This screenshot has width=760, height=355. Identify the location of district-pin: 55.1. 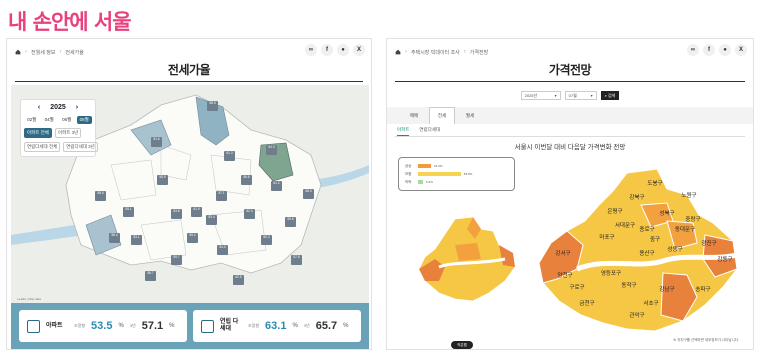
(128, 212).